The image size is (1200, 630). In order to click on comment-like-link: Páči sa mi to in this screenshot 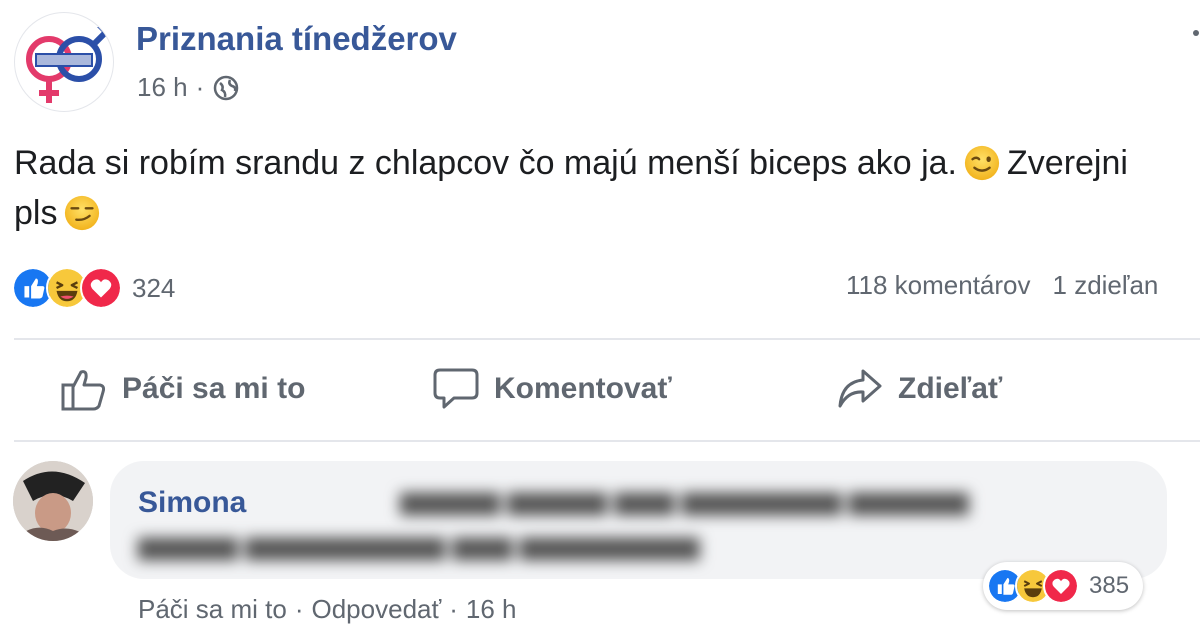, I will do `click(212, 609)`.